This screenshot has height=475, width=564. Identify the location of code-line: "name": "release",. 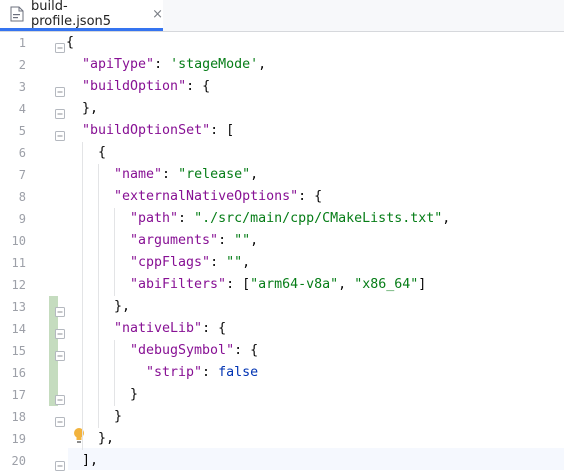
(186, 175).